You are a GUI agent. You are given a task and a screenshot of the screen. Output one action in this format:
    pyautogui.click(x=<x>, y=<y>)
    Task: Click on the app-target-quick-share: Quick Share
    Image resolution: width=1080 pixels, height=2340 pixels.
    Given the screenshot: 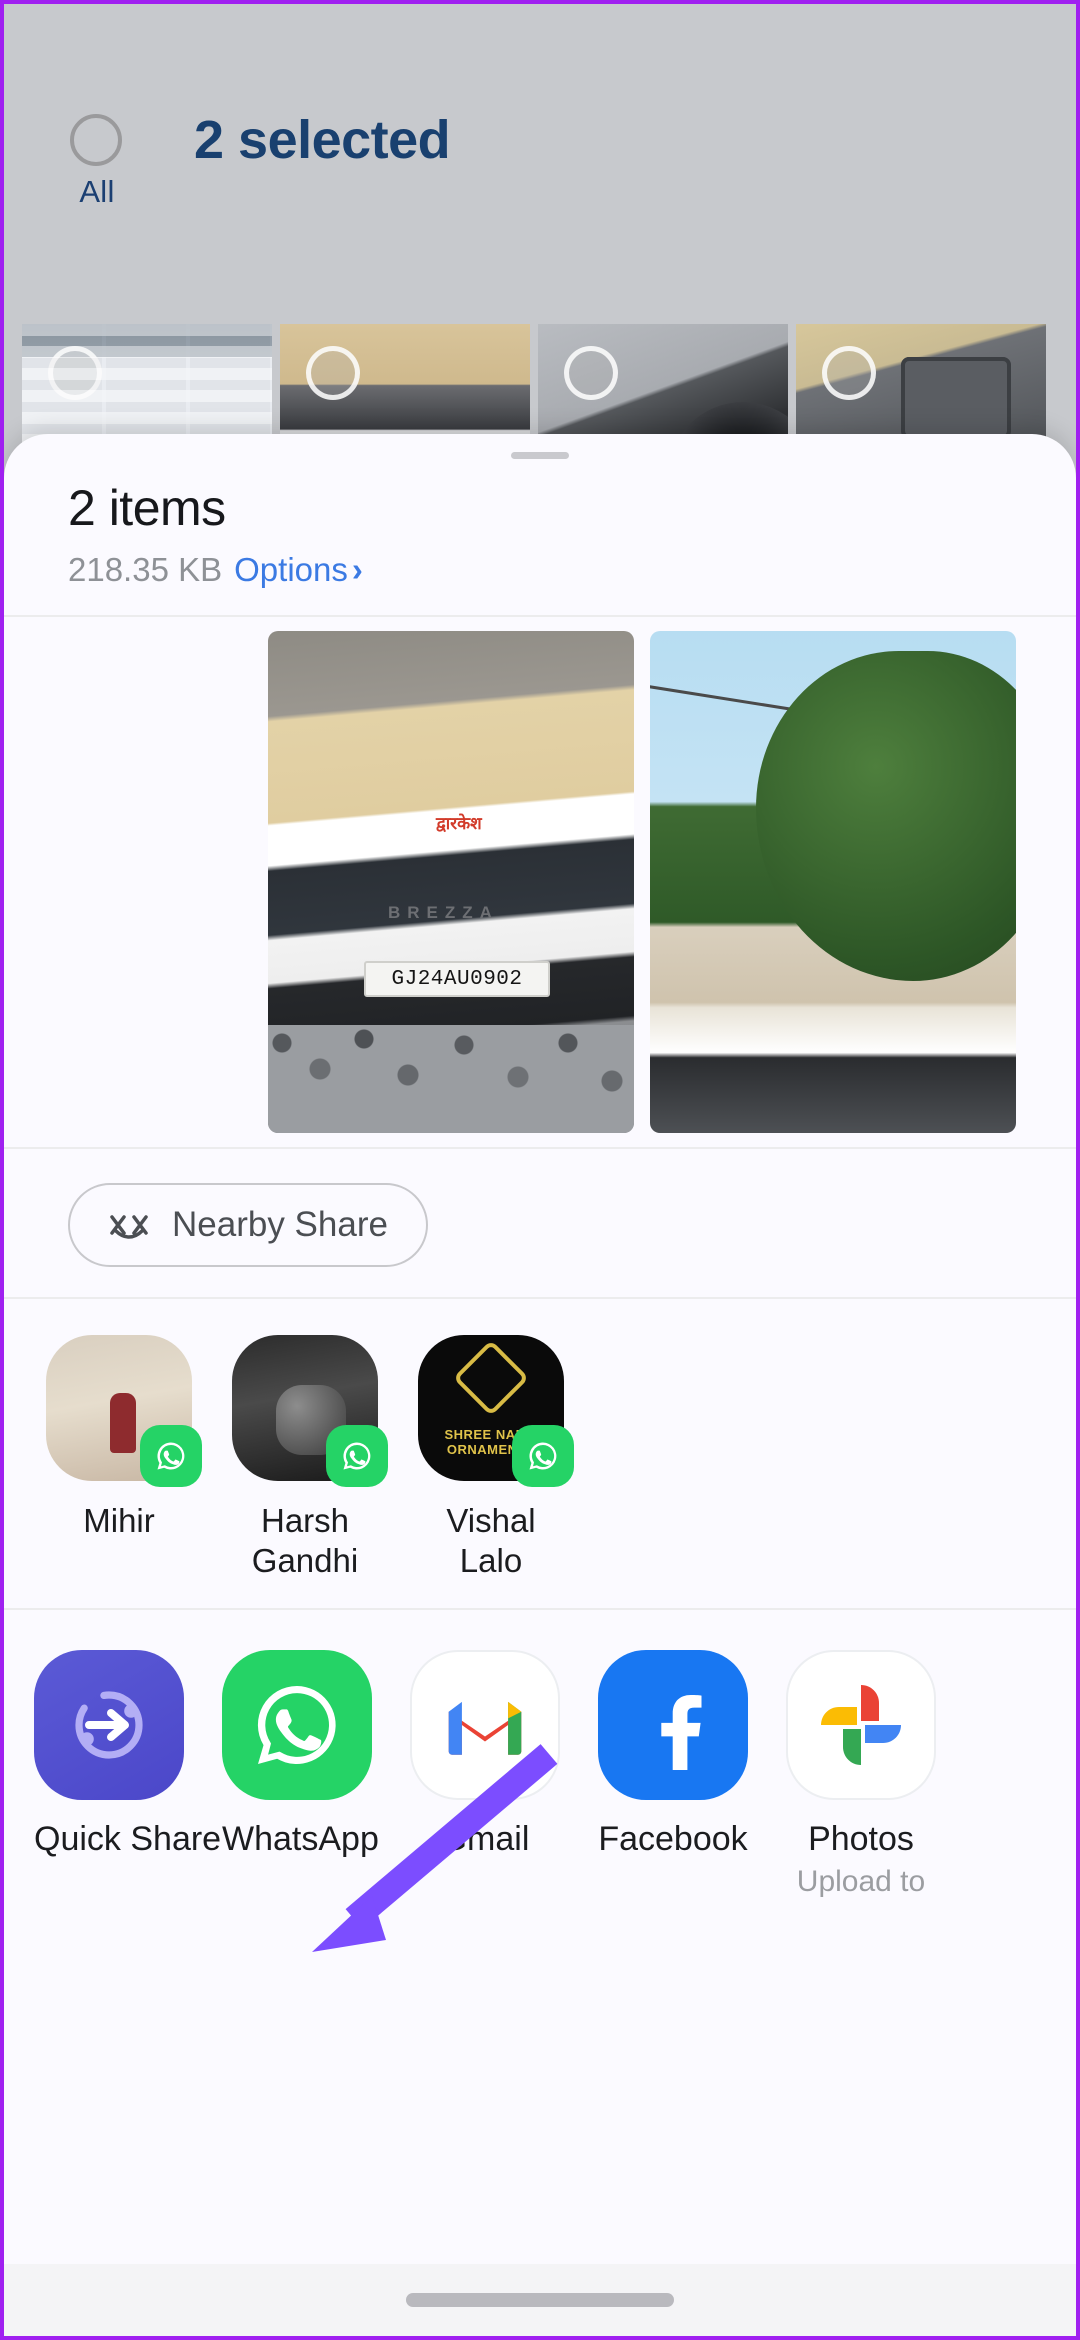 What is the action you would take?
    pyautogui.click(x=128, y=1774)
    